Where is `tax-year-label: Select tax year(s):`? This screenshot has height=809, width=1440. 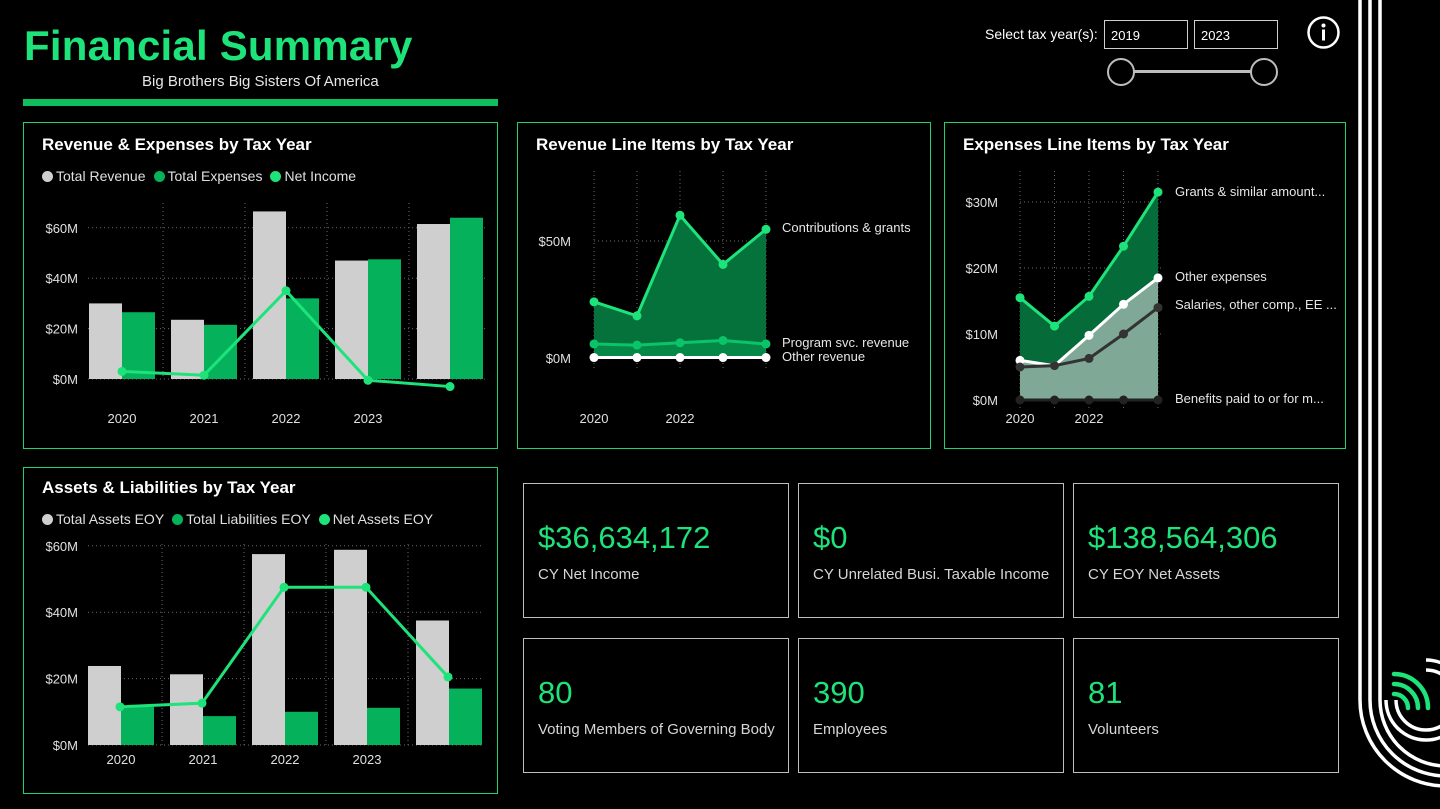 tax-year-label: Select tax year(s): is located at coordinates (1041, 34).